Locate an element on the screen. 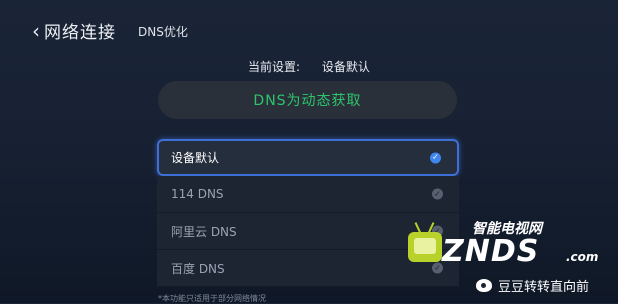 Image resolution: width=618 pixels, height=304 pixels. current-setting-row: 当前设置: 设备默认 is located at coordinates (309, 66).